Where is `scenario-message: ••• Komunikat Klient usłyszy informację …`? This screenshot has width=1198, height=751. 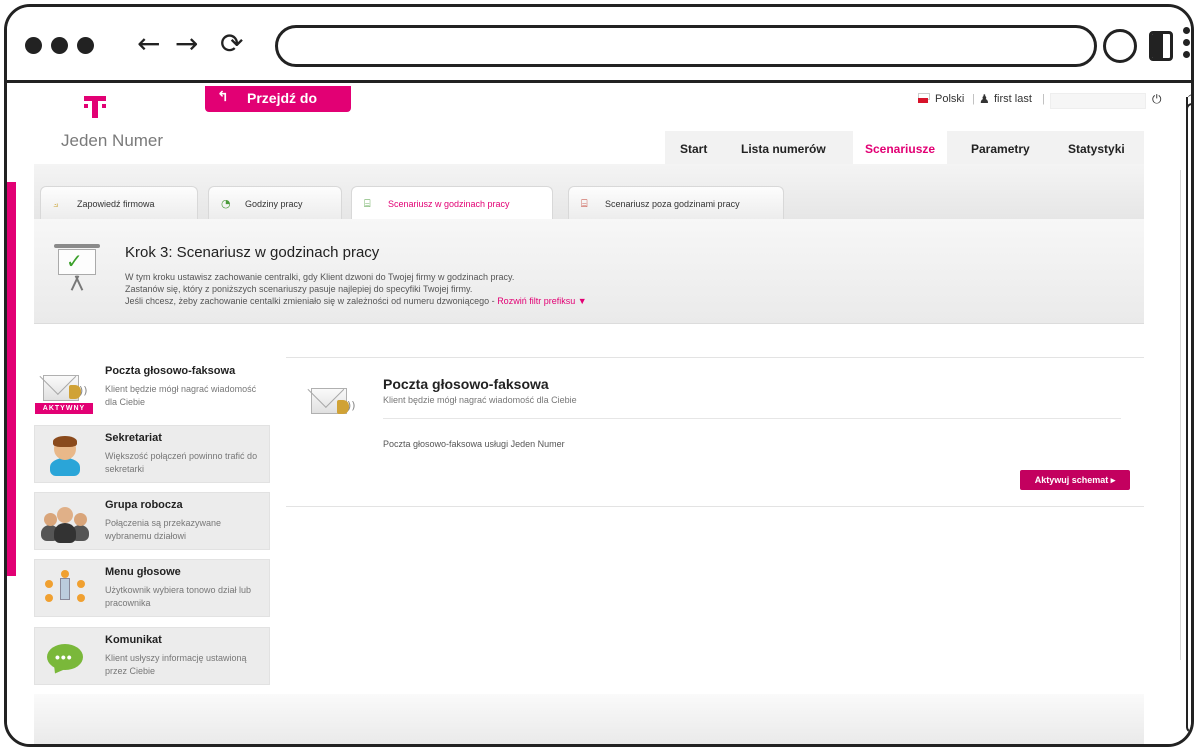
scenario-message: ••• Komunikat Klient usłyszy informację … is located at coordinates (152, 656).